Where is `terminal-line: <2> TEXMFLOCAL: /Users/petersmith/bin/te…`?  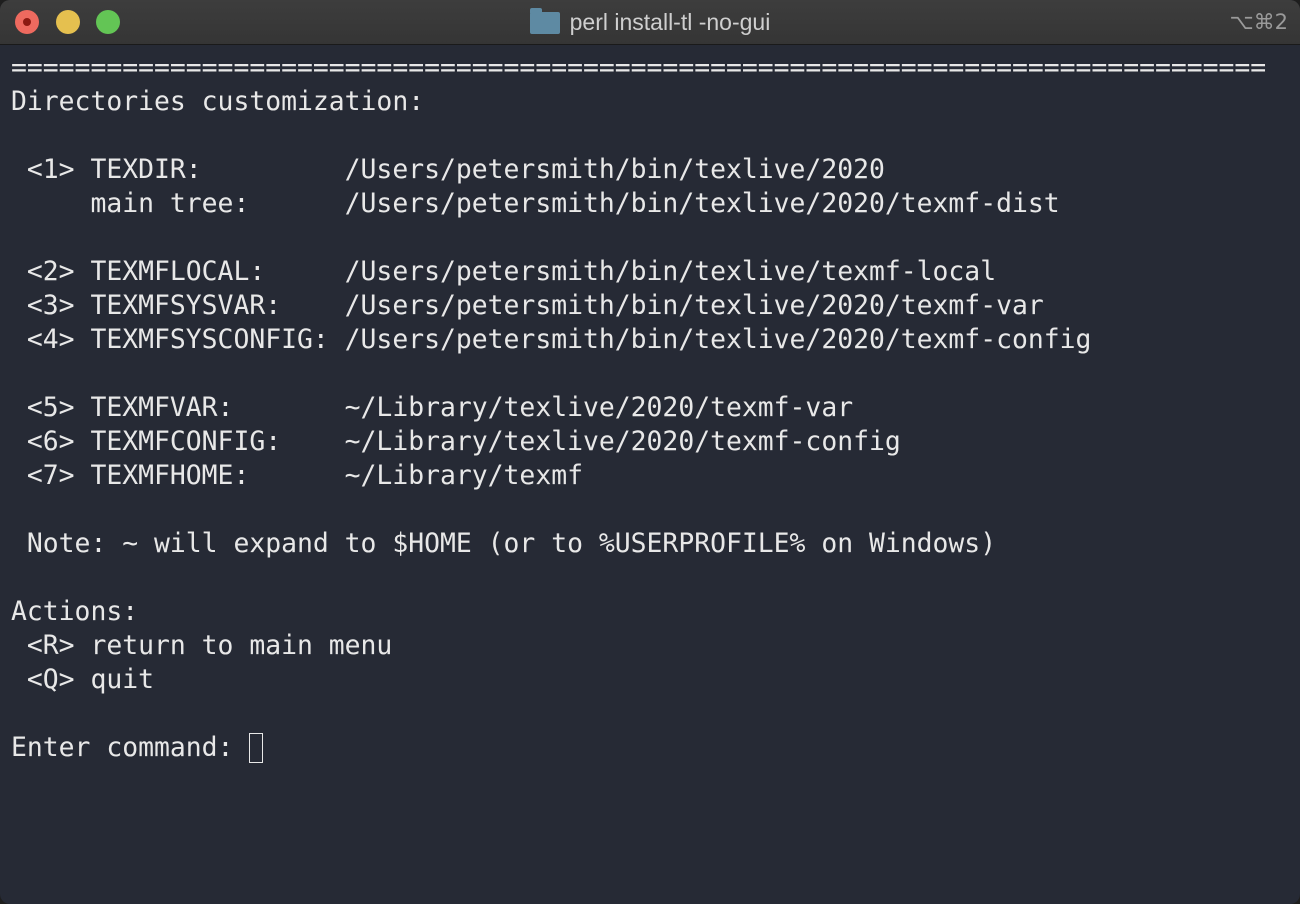
terminal-line: <2> TEXMFLOCAL: /Users/petersmith/bin/te… is located at coordinates (504, 271).